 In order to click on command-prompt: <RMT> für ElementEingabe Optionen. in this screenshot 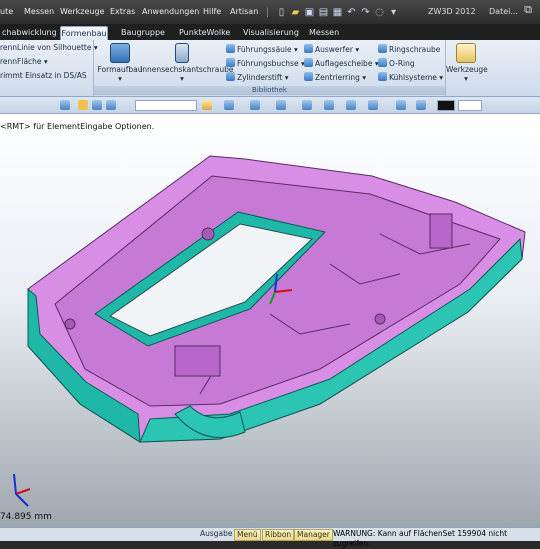, I will do `click(77, 126)`.